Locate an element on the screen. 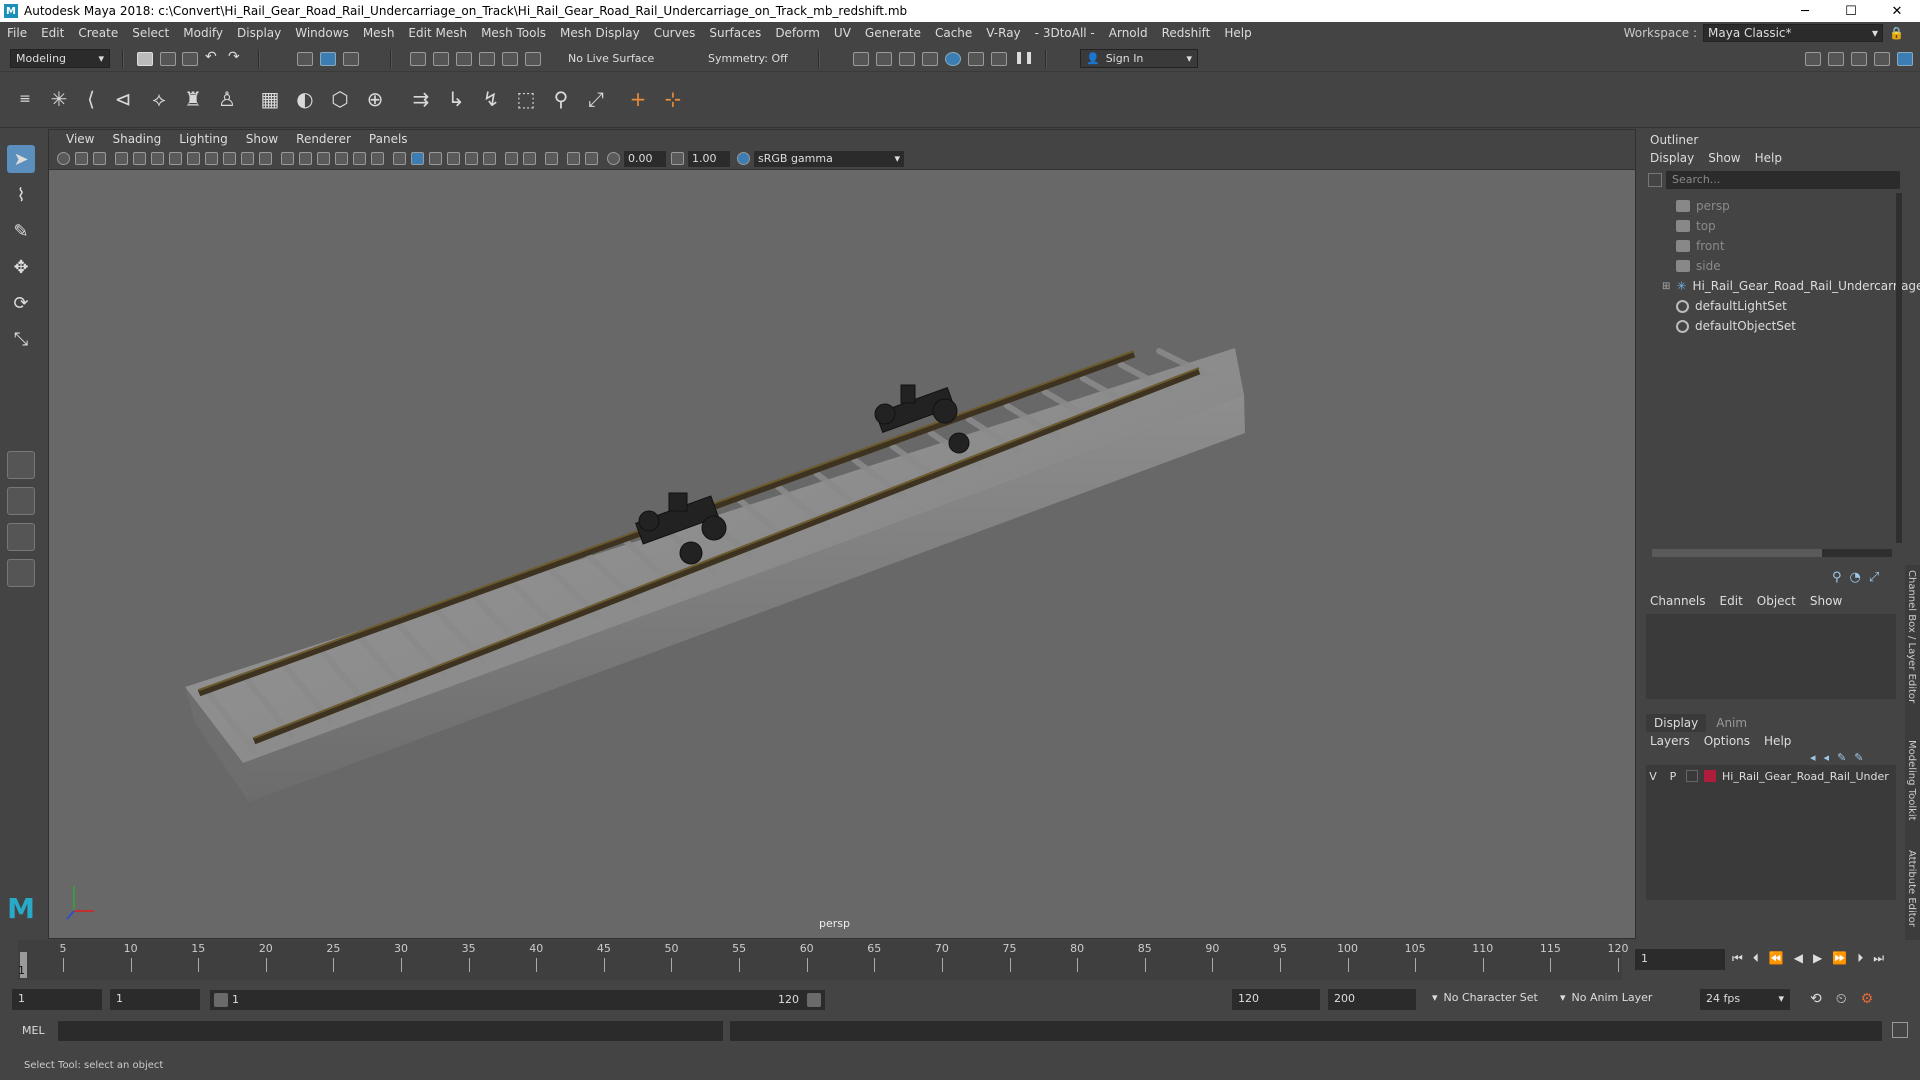 The height and width of the screenshot is (1080, 1920). snap-curve-icon is located at coordinates (441, 59).